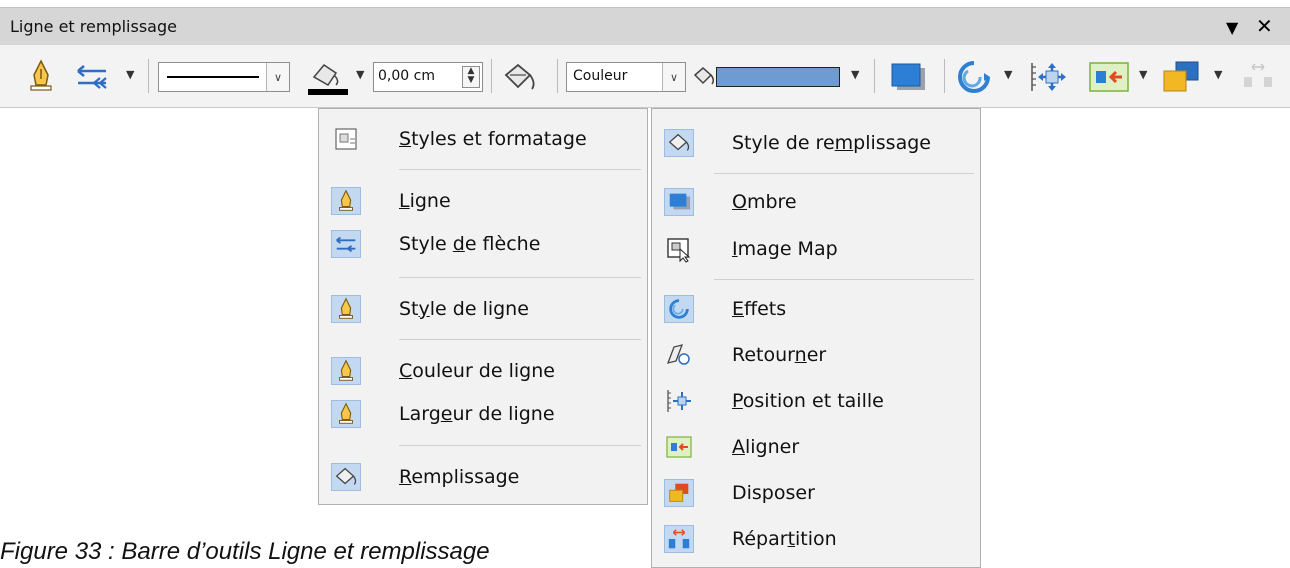  I want to click on menu-item-line-width: Largeur de ligne, so click(483, 414).